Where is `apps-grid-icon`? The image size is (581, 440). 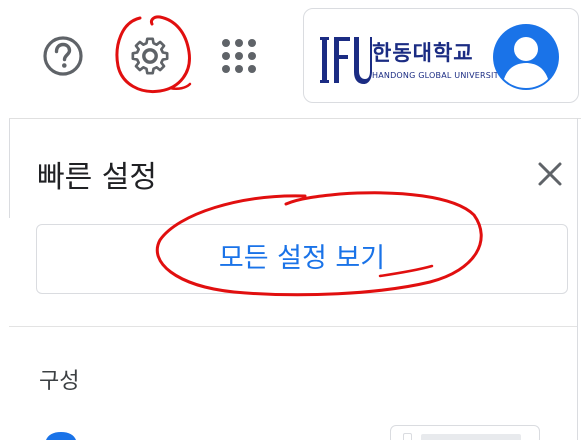
apps-grid-icon is located at coordinates (239, 56).